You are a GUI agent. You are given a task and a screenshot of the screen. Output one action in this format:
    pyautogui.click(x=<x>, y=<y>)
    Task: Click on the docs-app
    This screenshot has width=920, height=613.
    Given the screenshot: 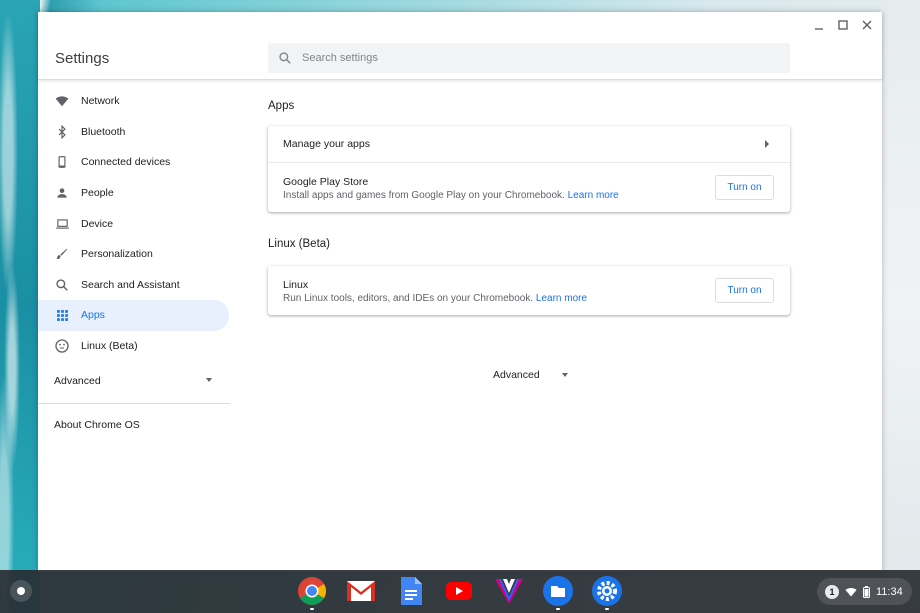 What is the action you would take?
    pyautogui.click(x=411, y=591)
    